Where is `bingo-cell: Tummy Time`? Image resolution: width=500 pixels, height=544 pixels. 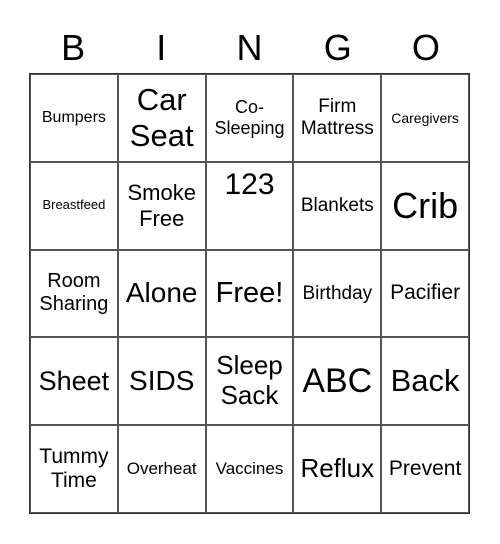
bingo-cell: Tummy Time is located at coordinates (74, 469).